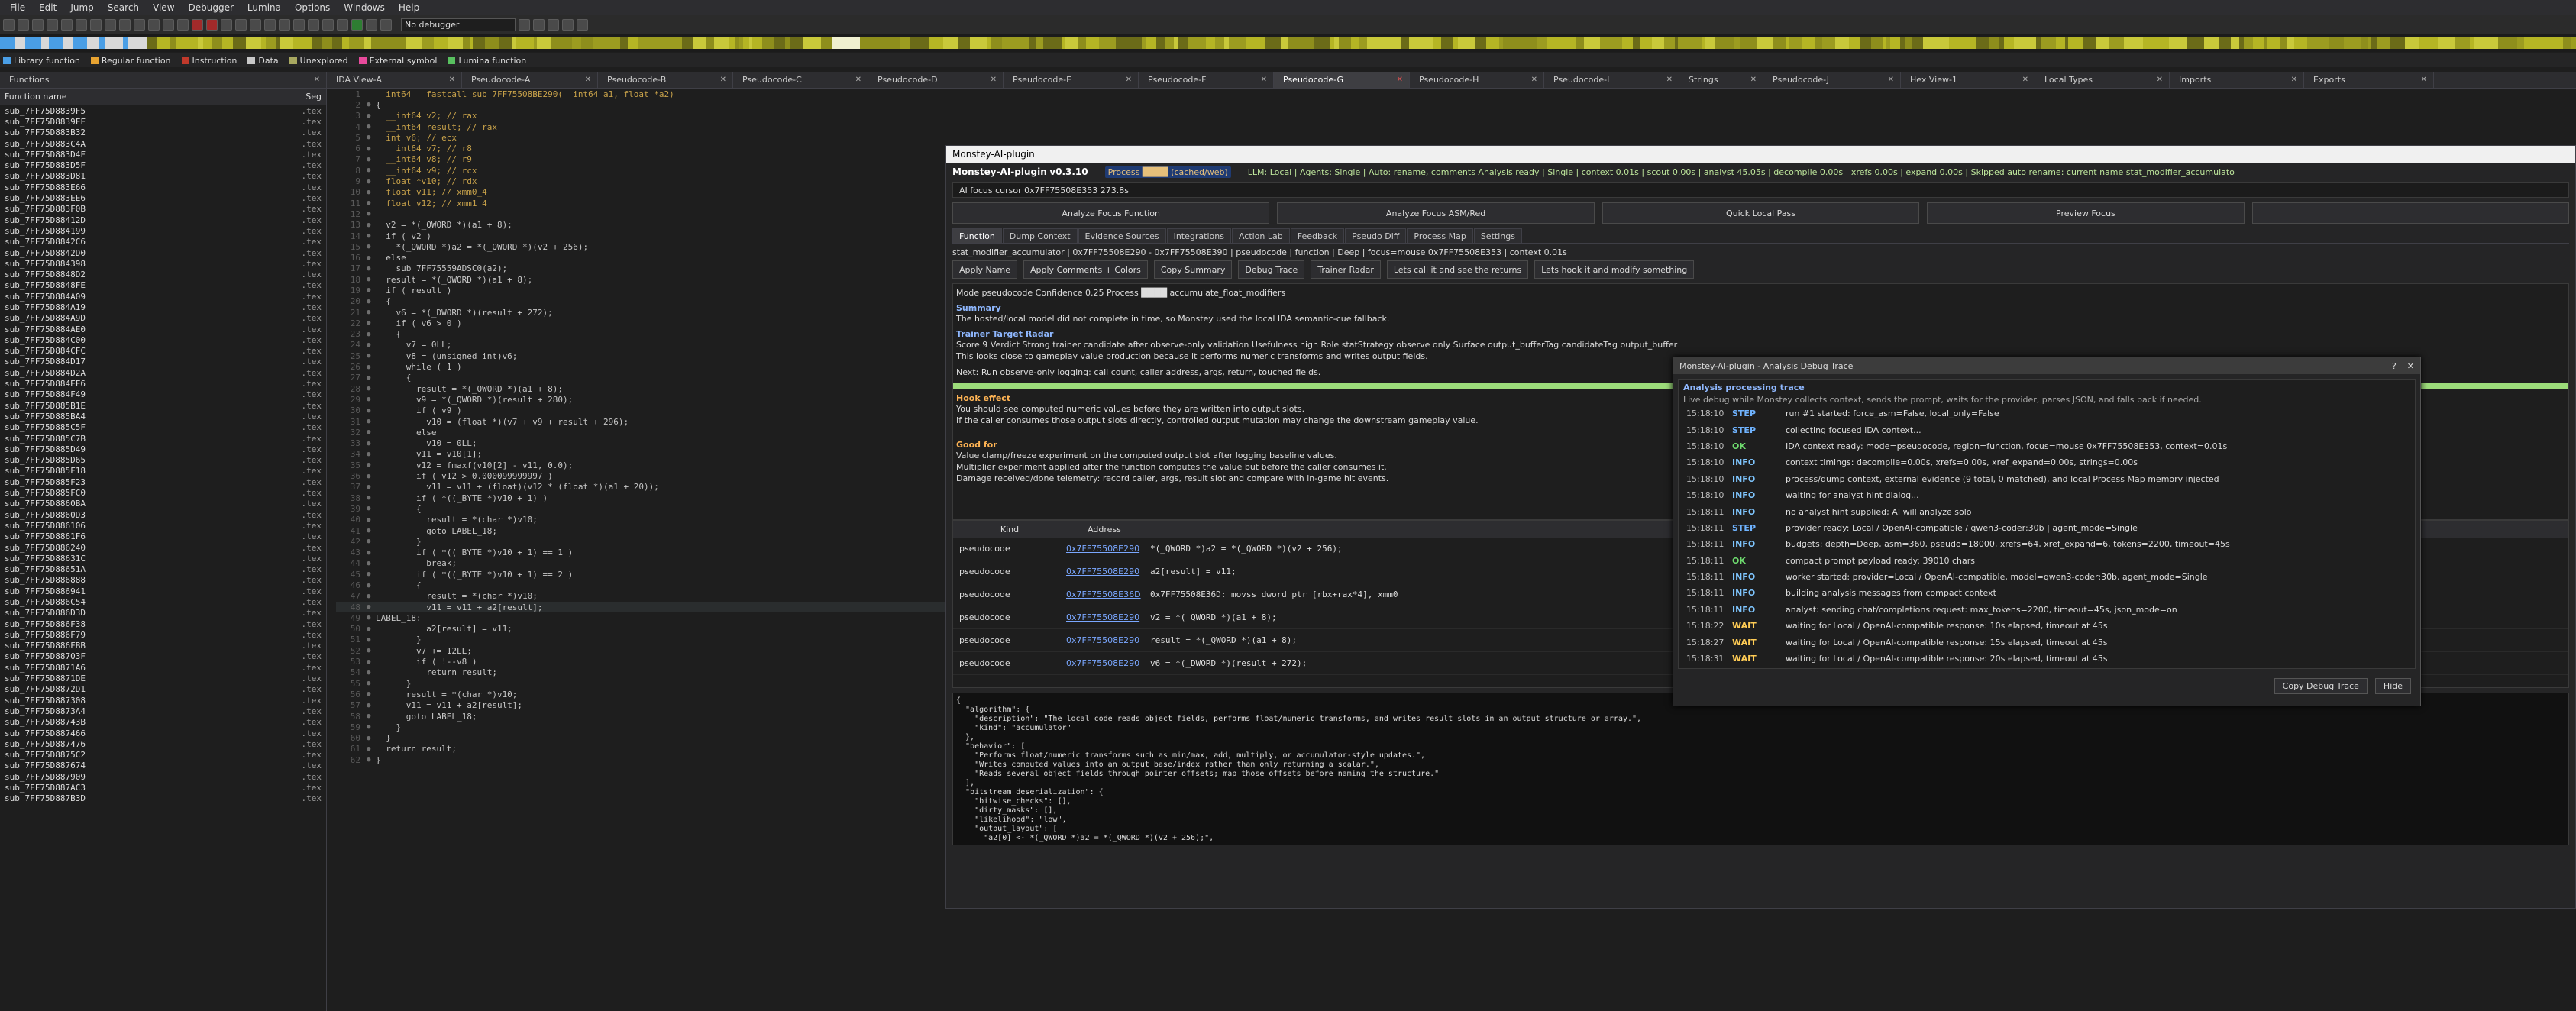 The height and width of the screenshot is (1011, 2576). What do you see at coordinates (2102, 80) in the screenshot?
I see `tab-local-types: Local Types ✕` at bounding box center [2102, 80].